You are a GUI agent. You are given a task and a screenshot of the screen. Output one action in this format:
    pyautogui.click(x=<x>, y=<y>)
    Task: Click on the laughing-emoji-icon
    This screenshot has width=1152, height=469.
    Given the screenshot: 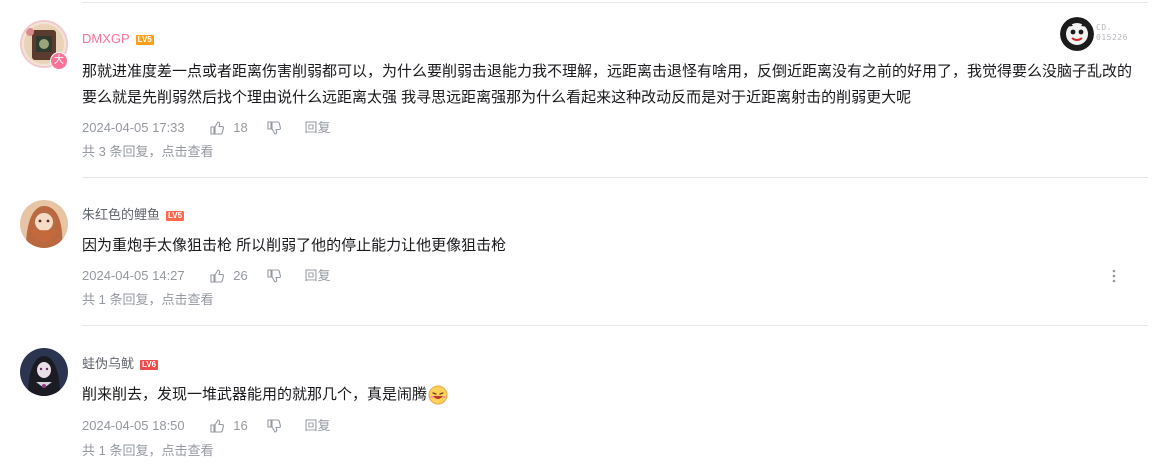 What is the action you would take?
    pyautogui.click(x=438, y=395)
    